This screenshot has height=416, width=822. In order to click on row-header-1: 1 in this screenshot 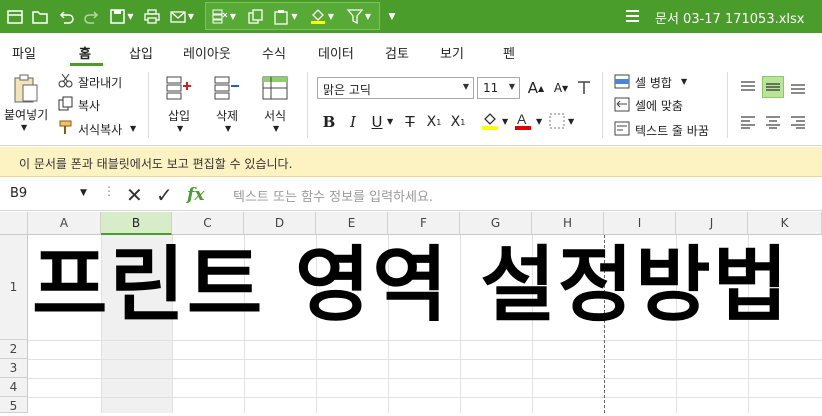, I will do `click(14, 287)`.